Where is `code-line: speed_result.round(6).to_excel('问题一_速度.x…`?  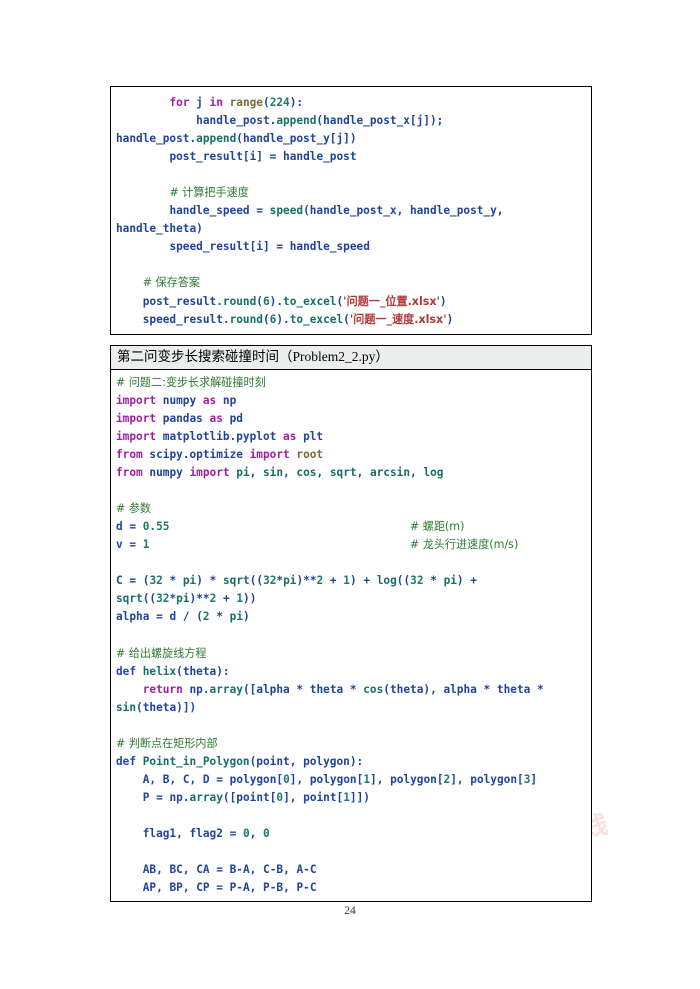
code-line: speed_result.round(6).to_excel('问题一_速度.x… is located at coordinates (298, 319).